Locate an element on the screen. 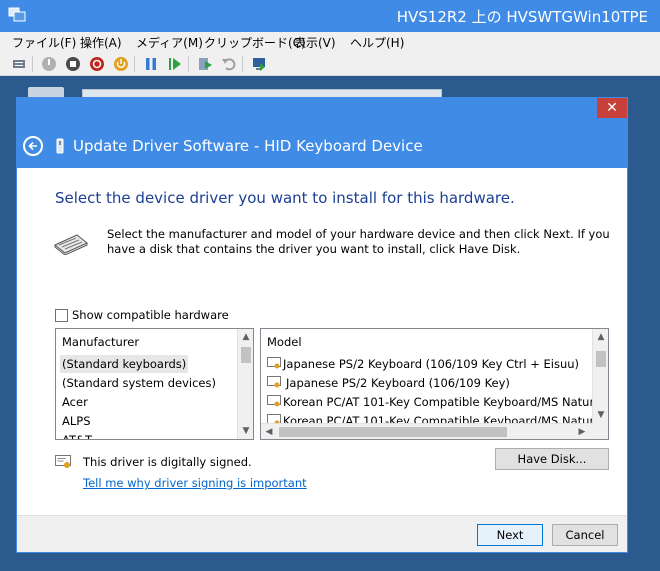  shut-down-icon is located at coordinates (97, 64).